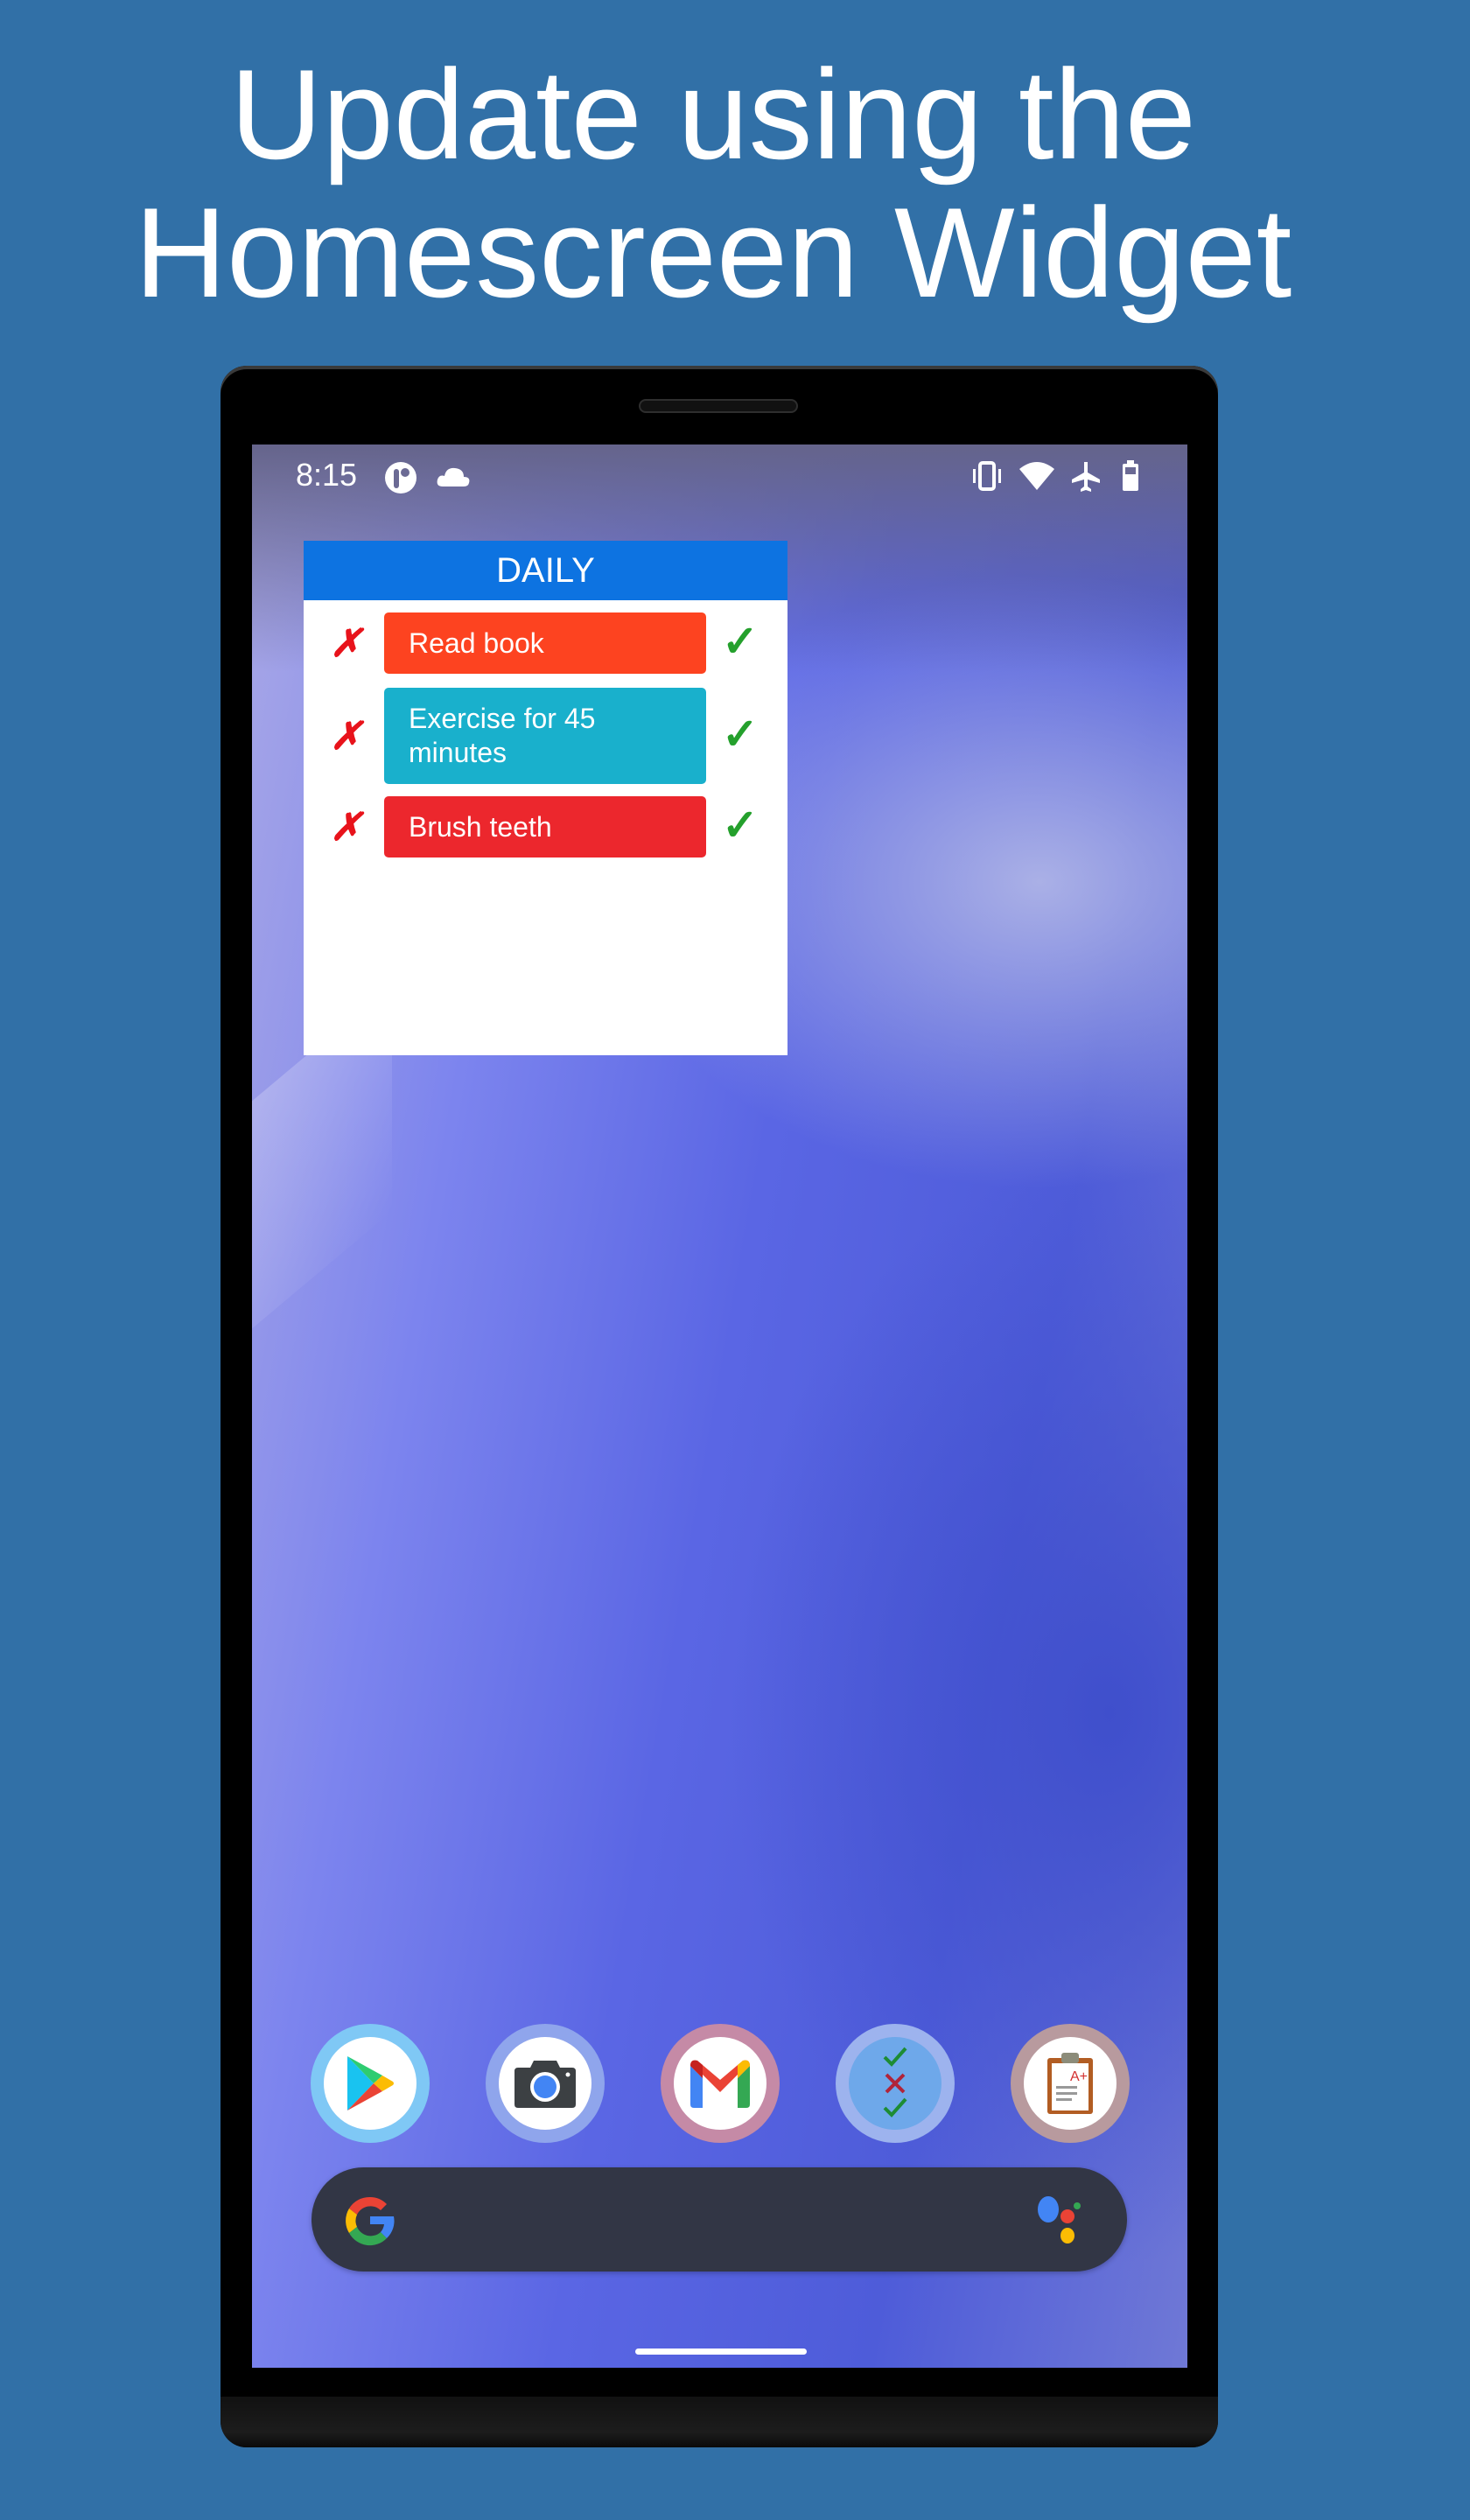 Image resolution: width=1470 pixels, height=2520 pixels. Describe the element at coordinates (453, 479) in the screenshot. I see `cloud-icon` at that location.